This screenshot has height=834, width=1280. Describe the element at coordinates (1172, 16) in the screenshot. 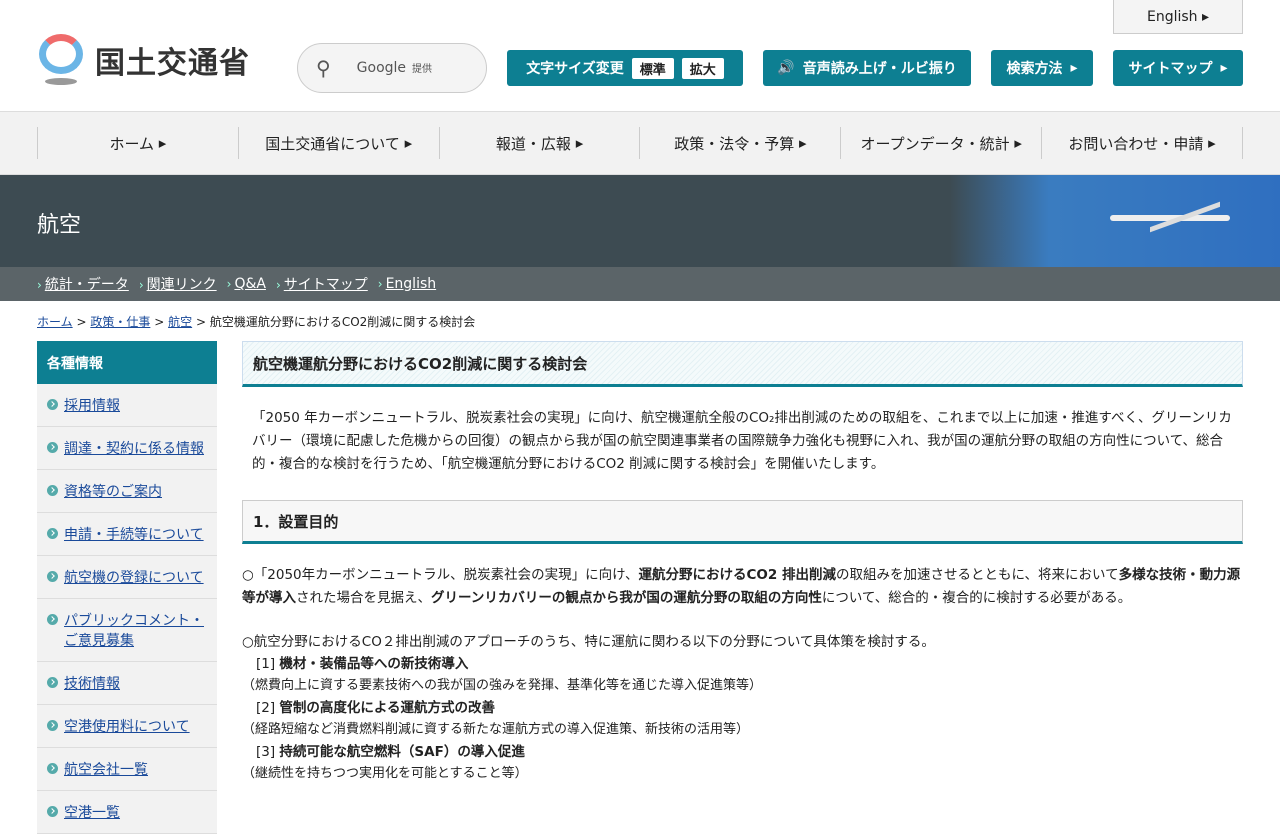

I see `english-label: English` at that location.